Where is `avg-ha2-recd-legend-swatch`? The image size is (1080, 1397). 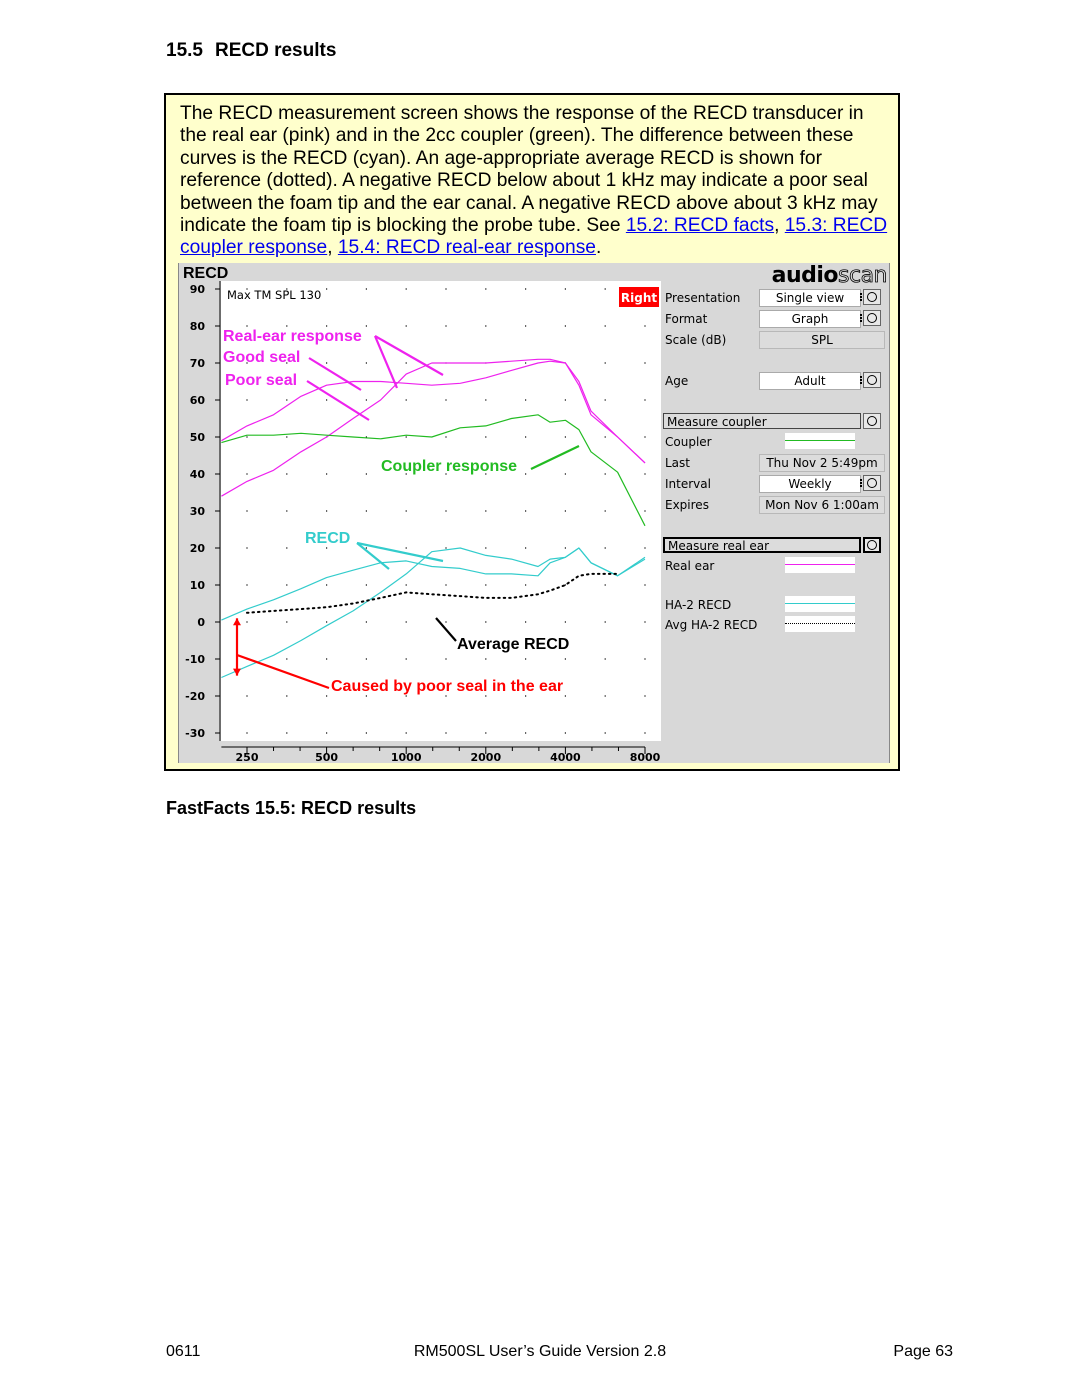
avg-ha2-recd-legend-swatch is located at coordinates (820, 624).